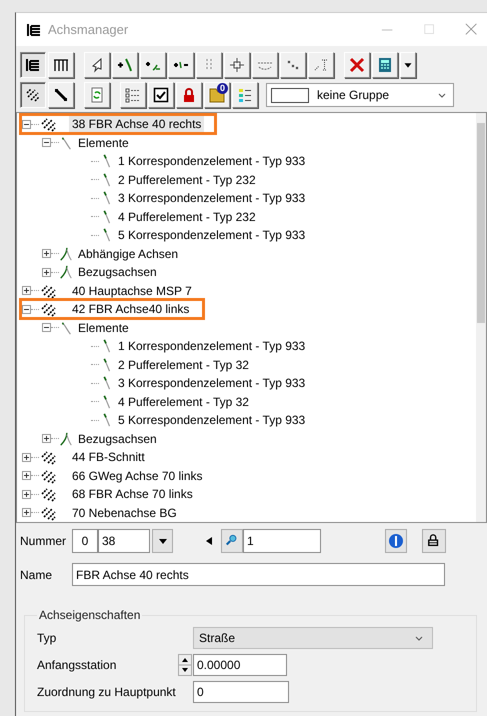 The height and width of the screenshot is (716, 487). I want to click on add-curve-icon, so click(125, 65).